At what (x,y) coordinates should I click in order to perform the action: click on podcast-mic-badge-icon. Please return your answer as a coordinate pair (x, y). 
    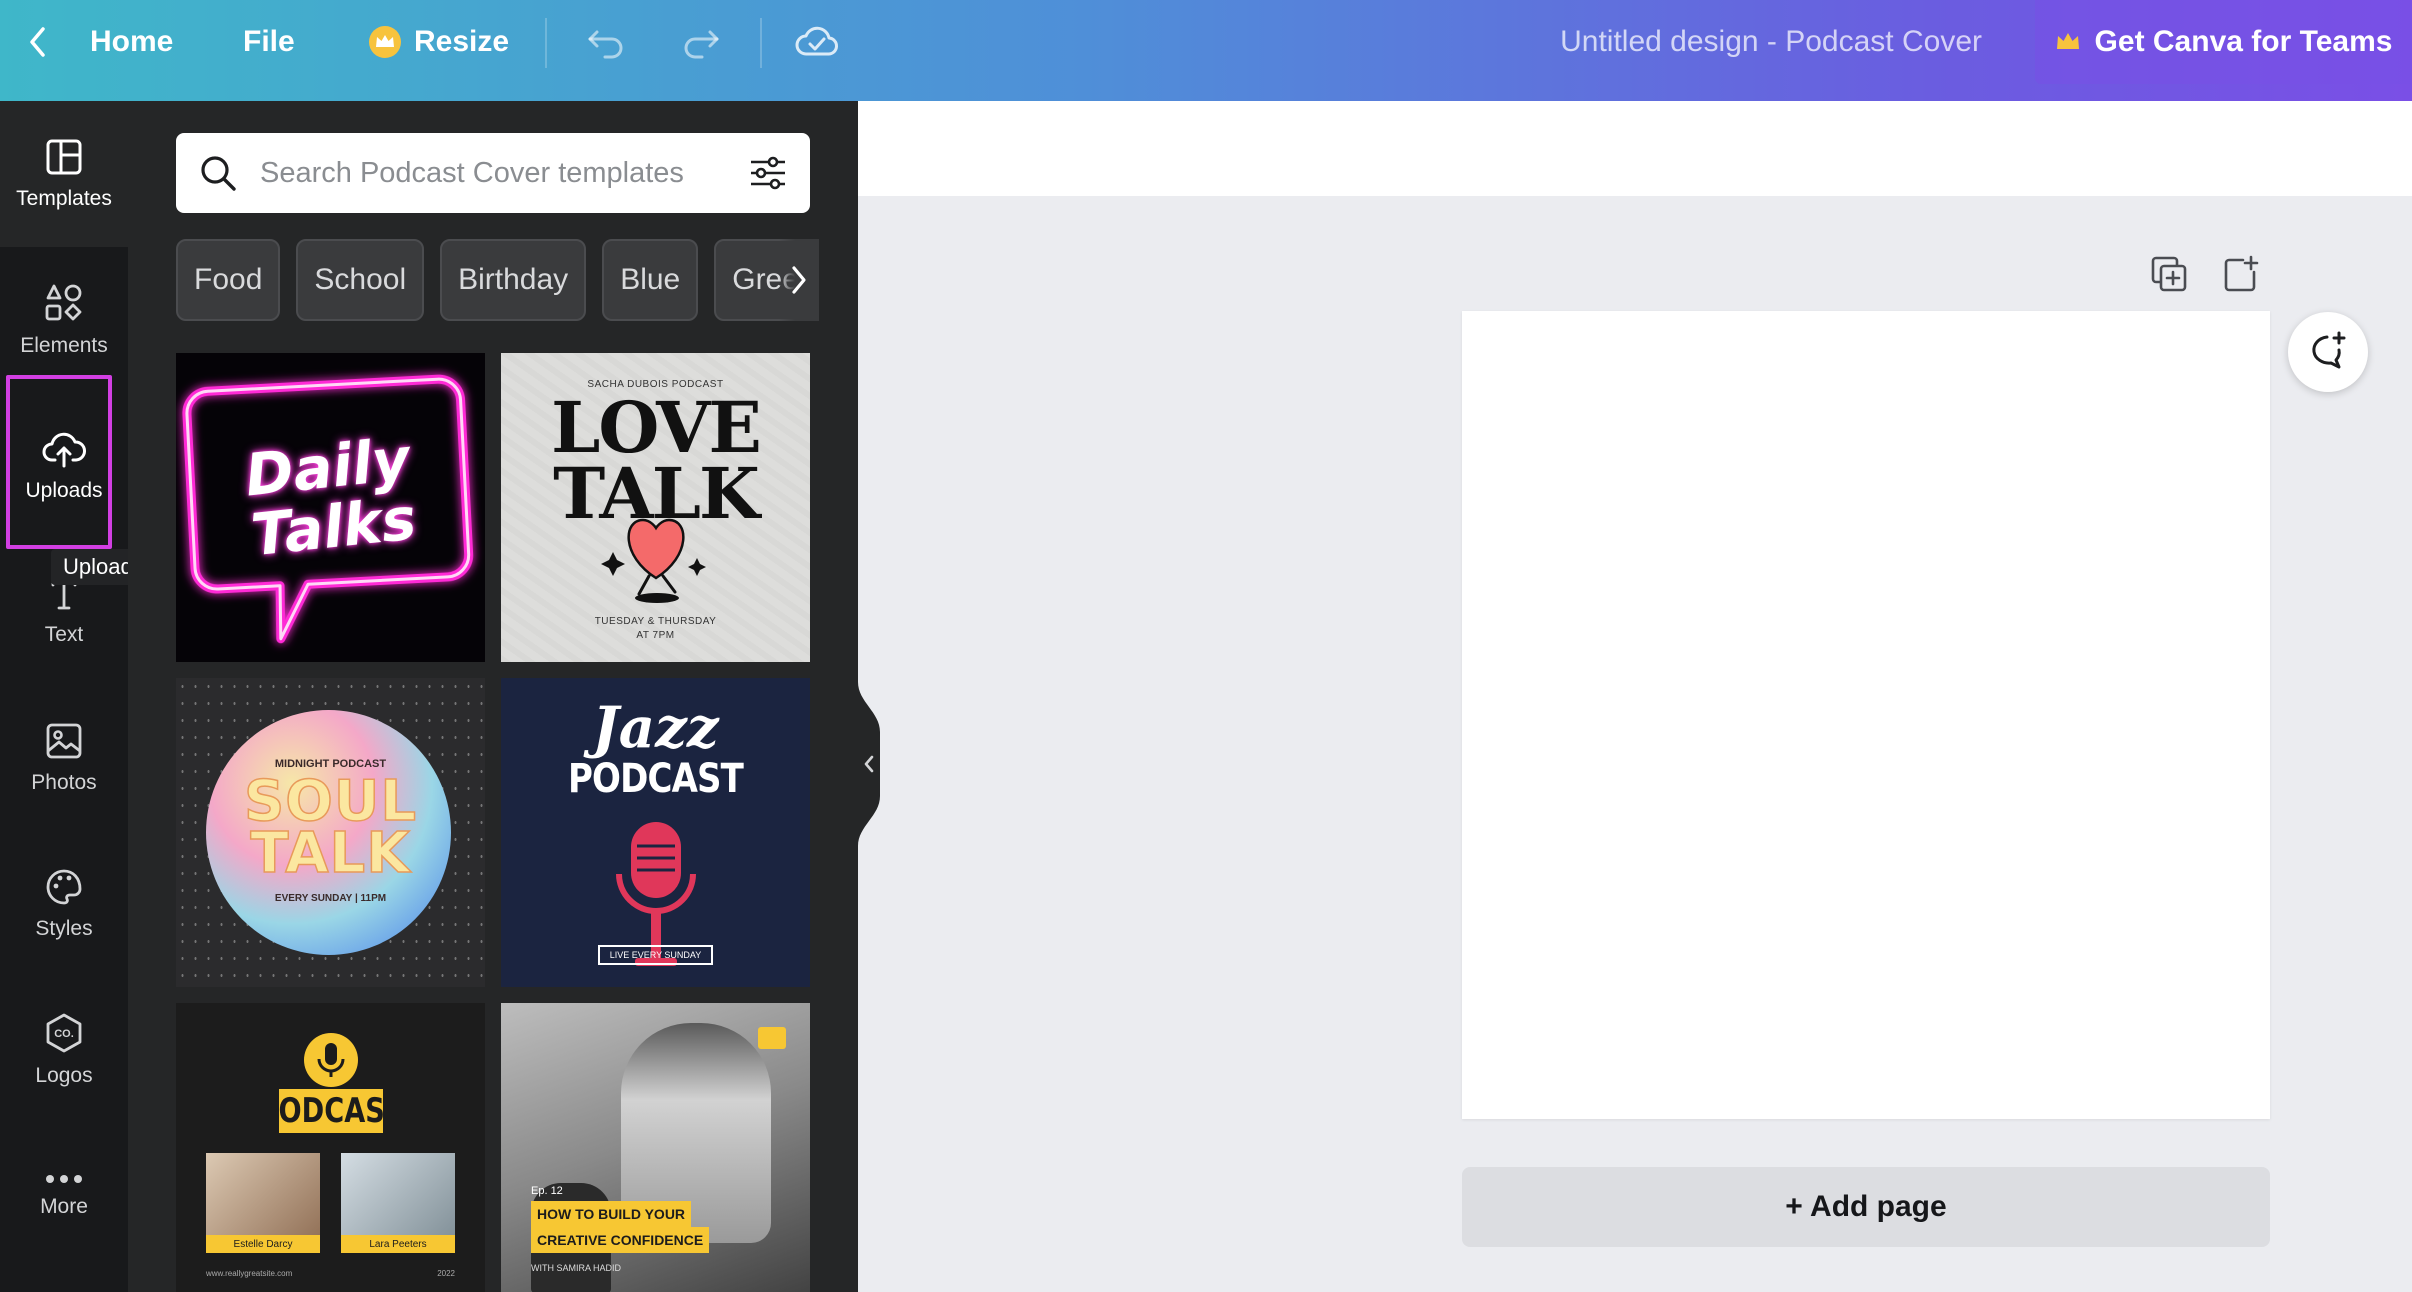
    Looking at the image, I should click on (331, 1060).